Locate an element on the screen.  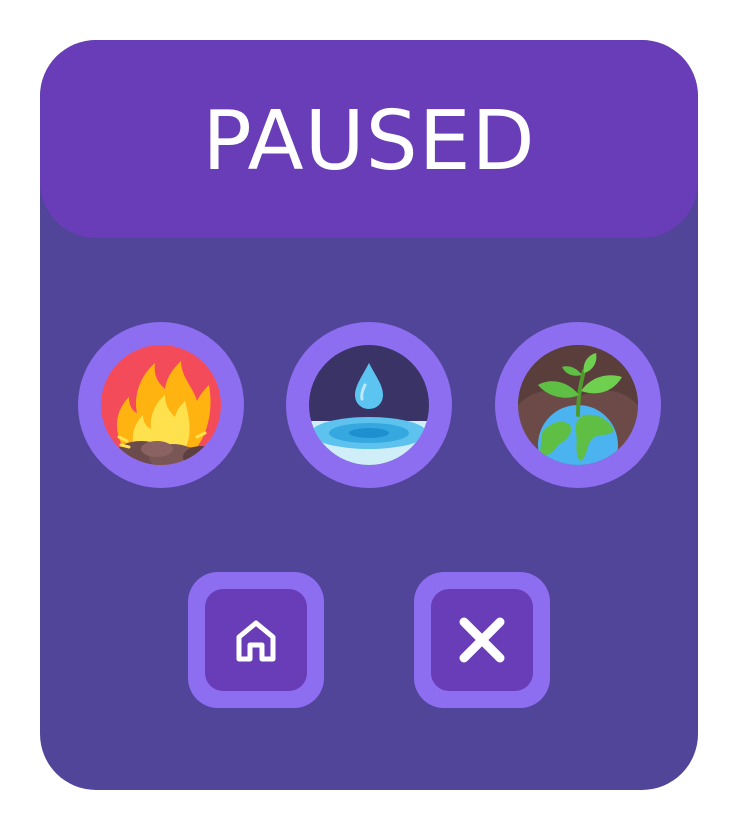
fire-element-button is located at coordinates (161, 405).